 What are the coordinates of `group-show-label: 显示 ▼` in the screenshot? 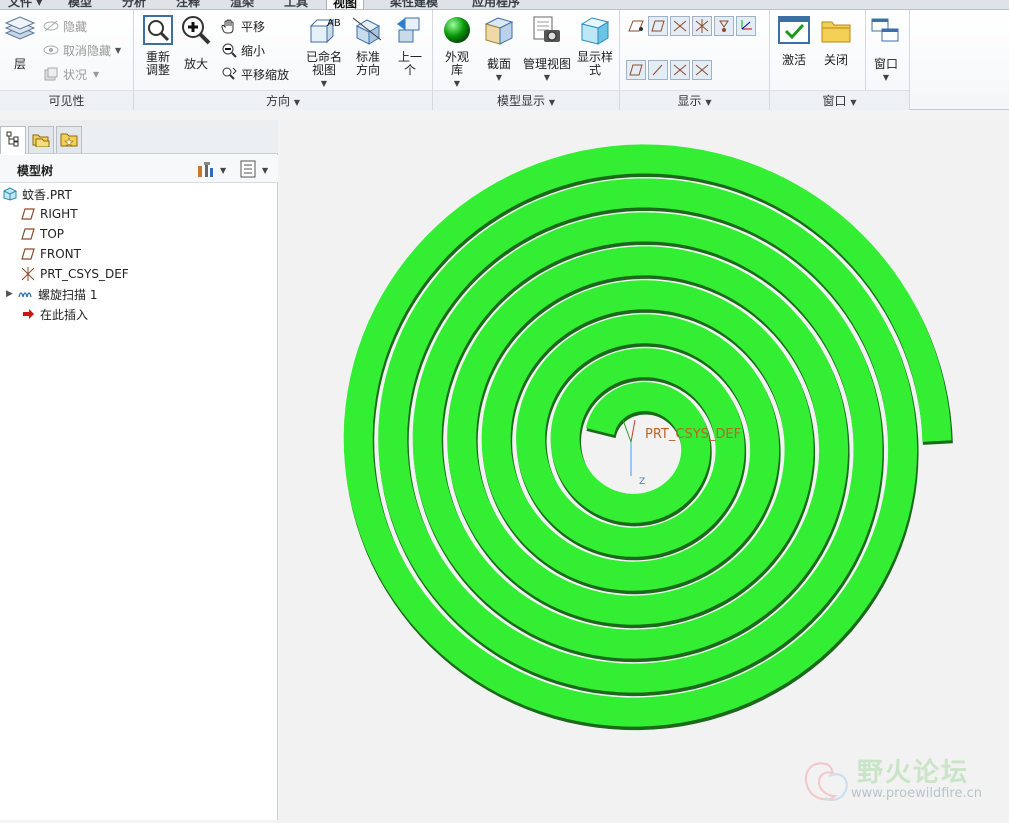 It's located at (694, 100).